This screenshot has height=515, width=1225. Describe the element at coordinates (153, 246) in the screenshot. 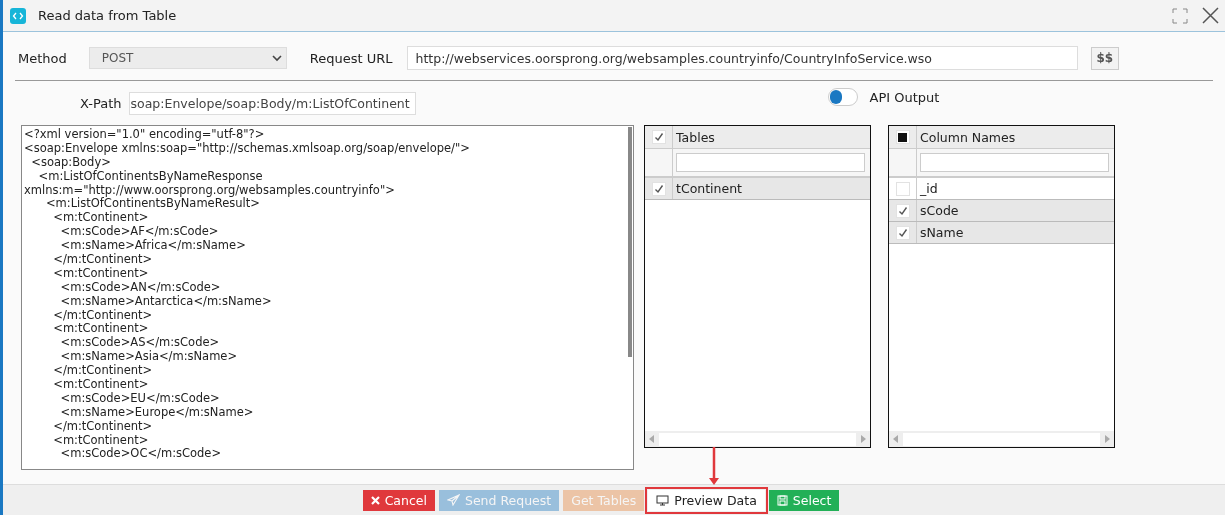

I see `xml-line: <m:sName>Africa</m:sName>` at that location.